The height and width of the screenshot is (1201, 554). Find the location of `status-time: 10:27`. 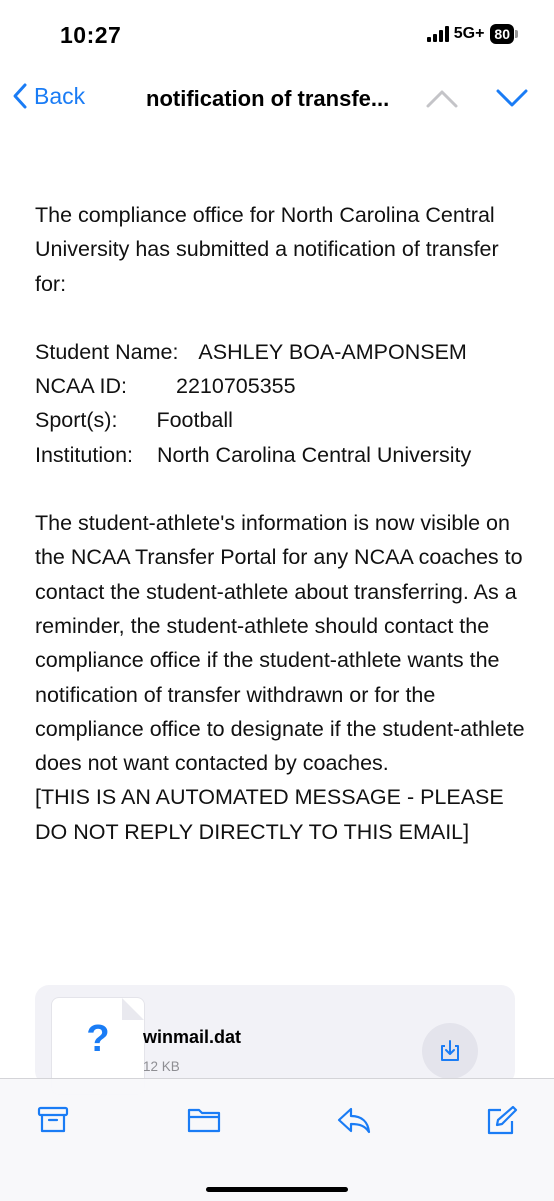

status-time: 10:27 is located at coordinates (91, 35).